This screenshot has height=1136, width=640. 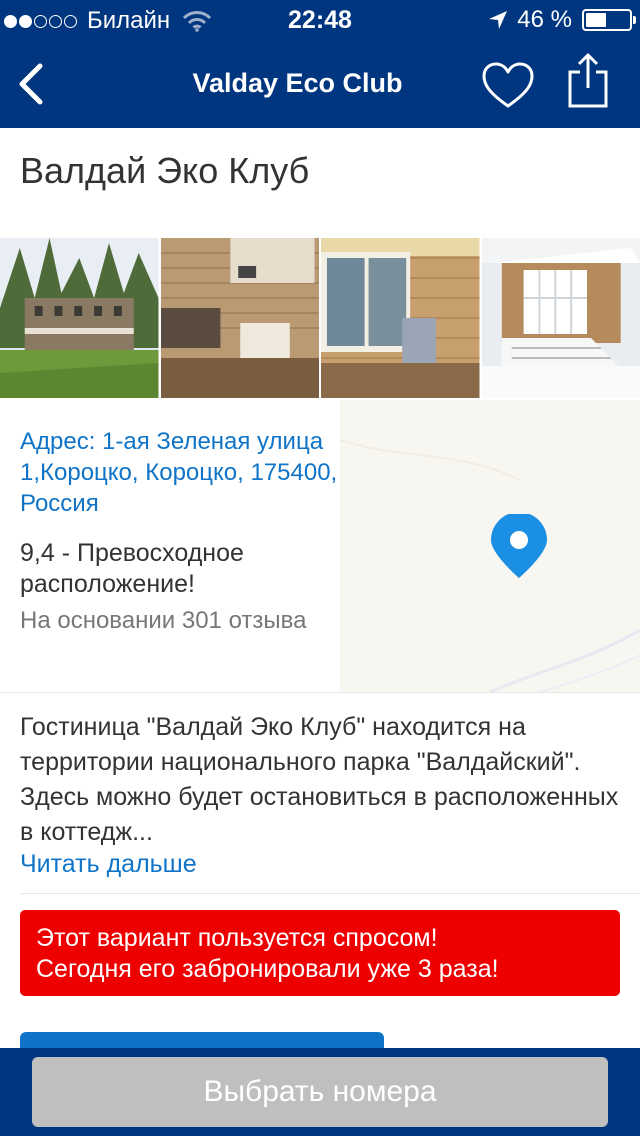 I want to click on living-room-photo, so click(x=239, y=318).